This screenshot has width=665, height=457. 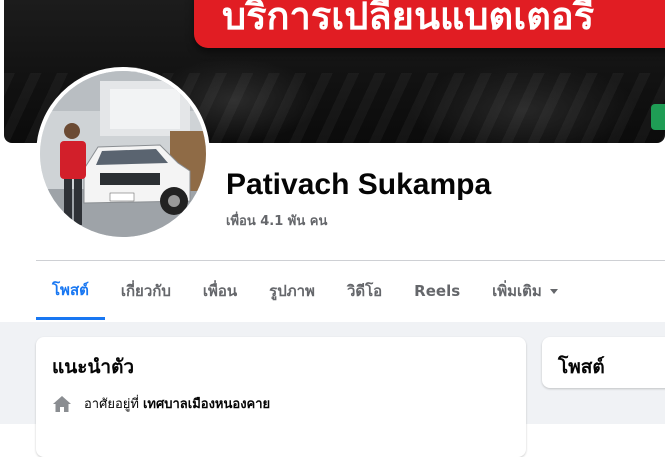 I want to click on tab-posts-label: โพสต์, so click(x=70, y=289).